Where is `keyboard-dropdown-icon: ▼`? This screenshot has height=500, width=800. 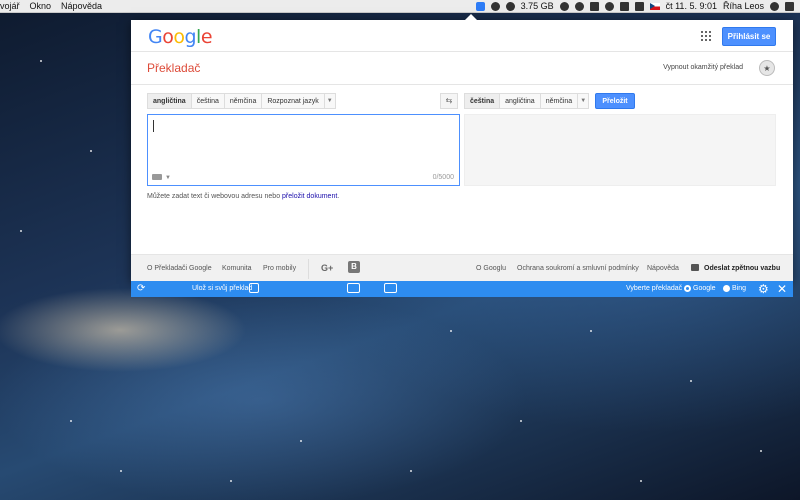 keyboard-dropdown-icon: ▼ is located at coordinates (168, 178).